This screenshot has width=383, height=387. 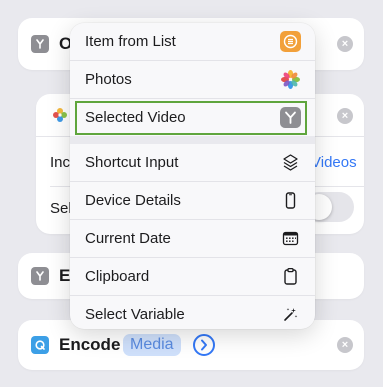 What do you see at coordinates (290, 276) in the screenshot?
I see `clipboard-icon` at bounding box center [290, 276].